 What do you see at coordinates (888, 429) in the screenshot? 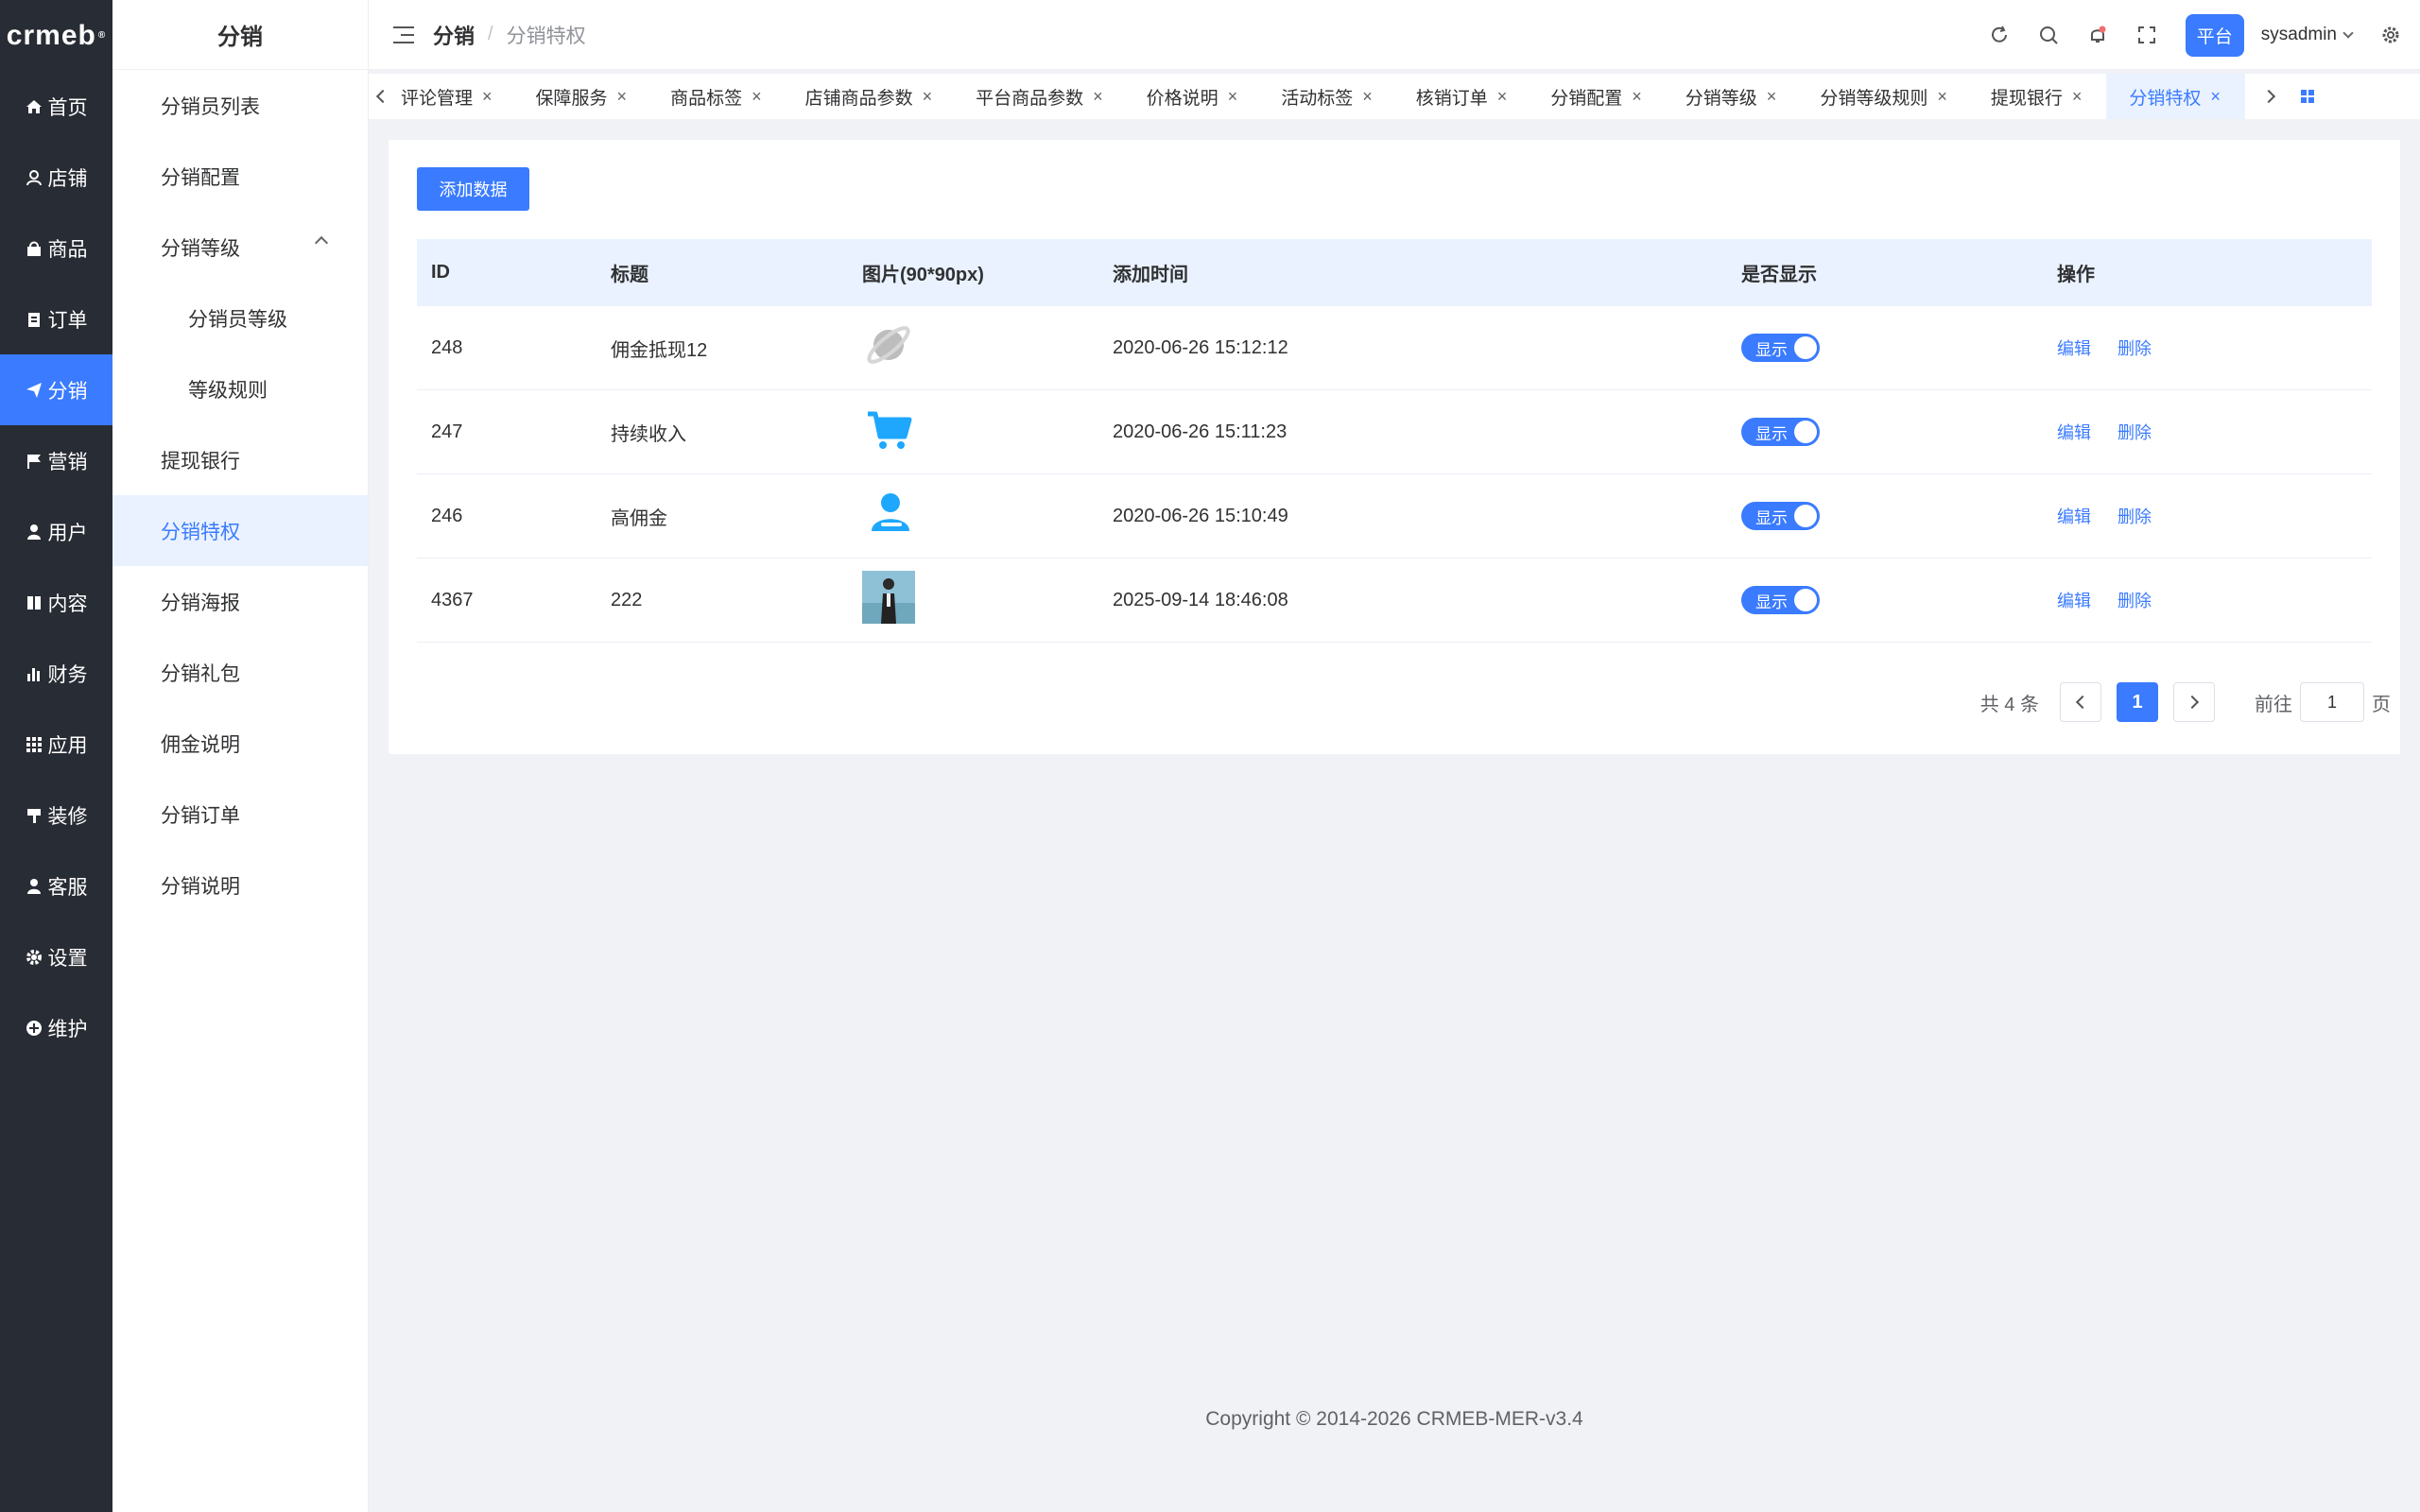
I see `cart-icon` at bounding box center [888, 429].